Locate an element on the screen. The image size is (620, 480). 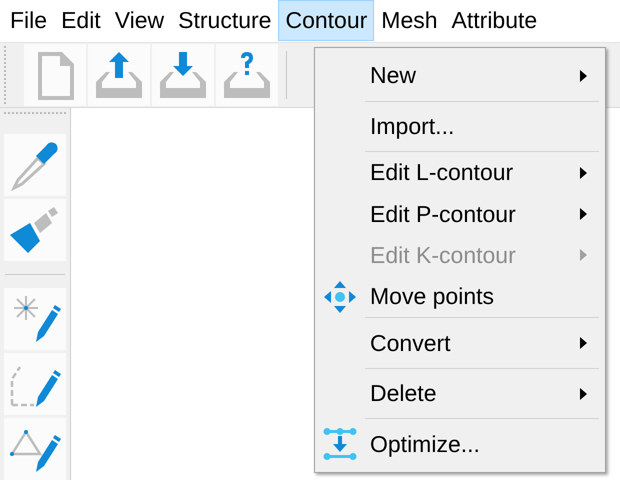
menu-title: View is located at coordinates (140, 21).